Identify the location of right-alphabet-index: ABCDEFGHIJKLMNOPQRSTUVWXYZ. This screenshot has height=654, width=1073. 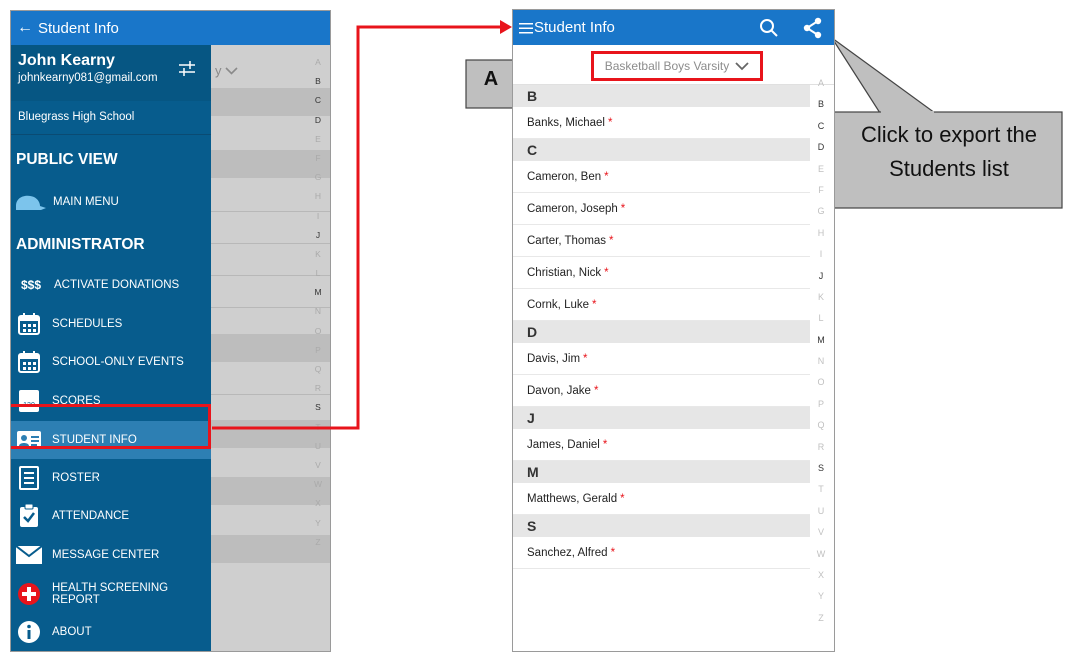
(821, 356).